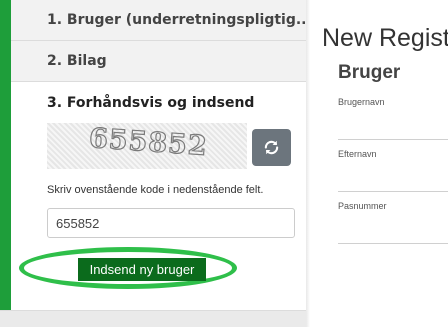 The height and width of the screenshot is (327, 448). Describe the element at coordinates (142, 269) in the screenshot. I see `submit-new-user-button: Indsend ny bruger` at that location.